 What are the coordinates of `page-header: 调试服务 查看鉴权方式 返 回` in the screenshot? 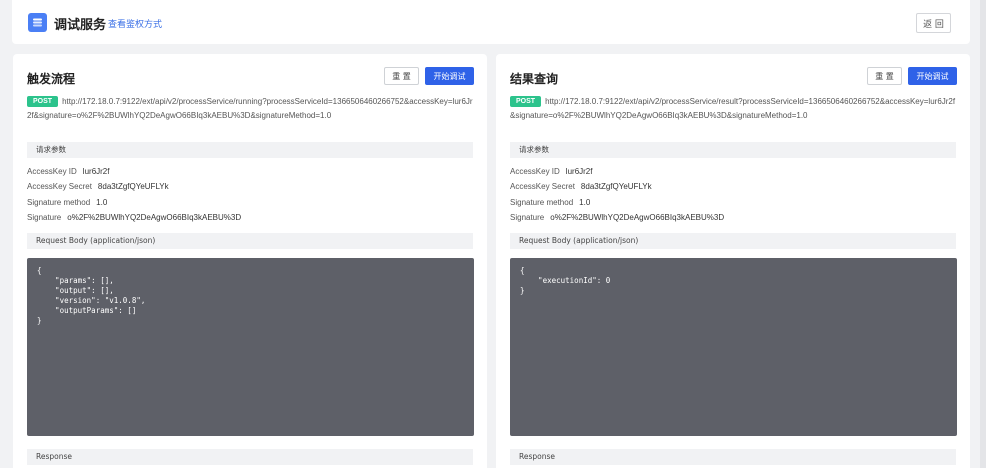 It's located at (491, 22).